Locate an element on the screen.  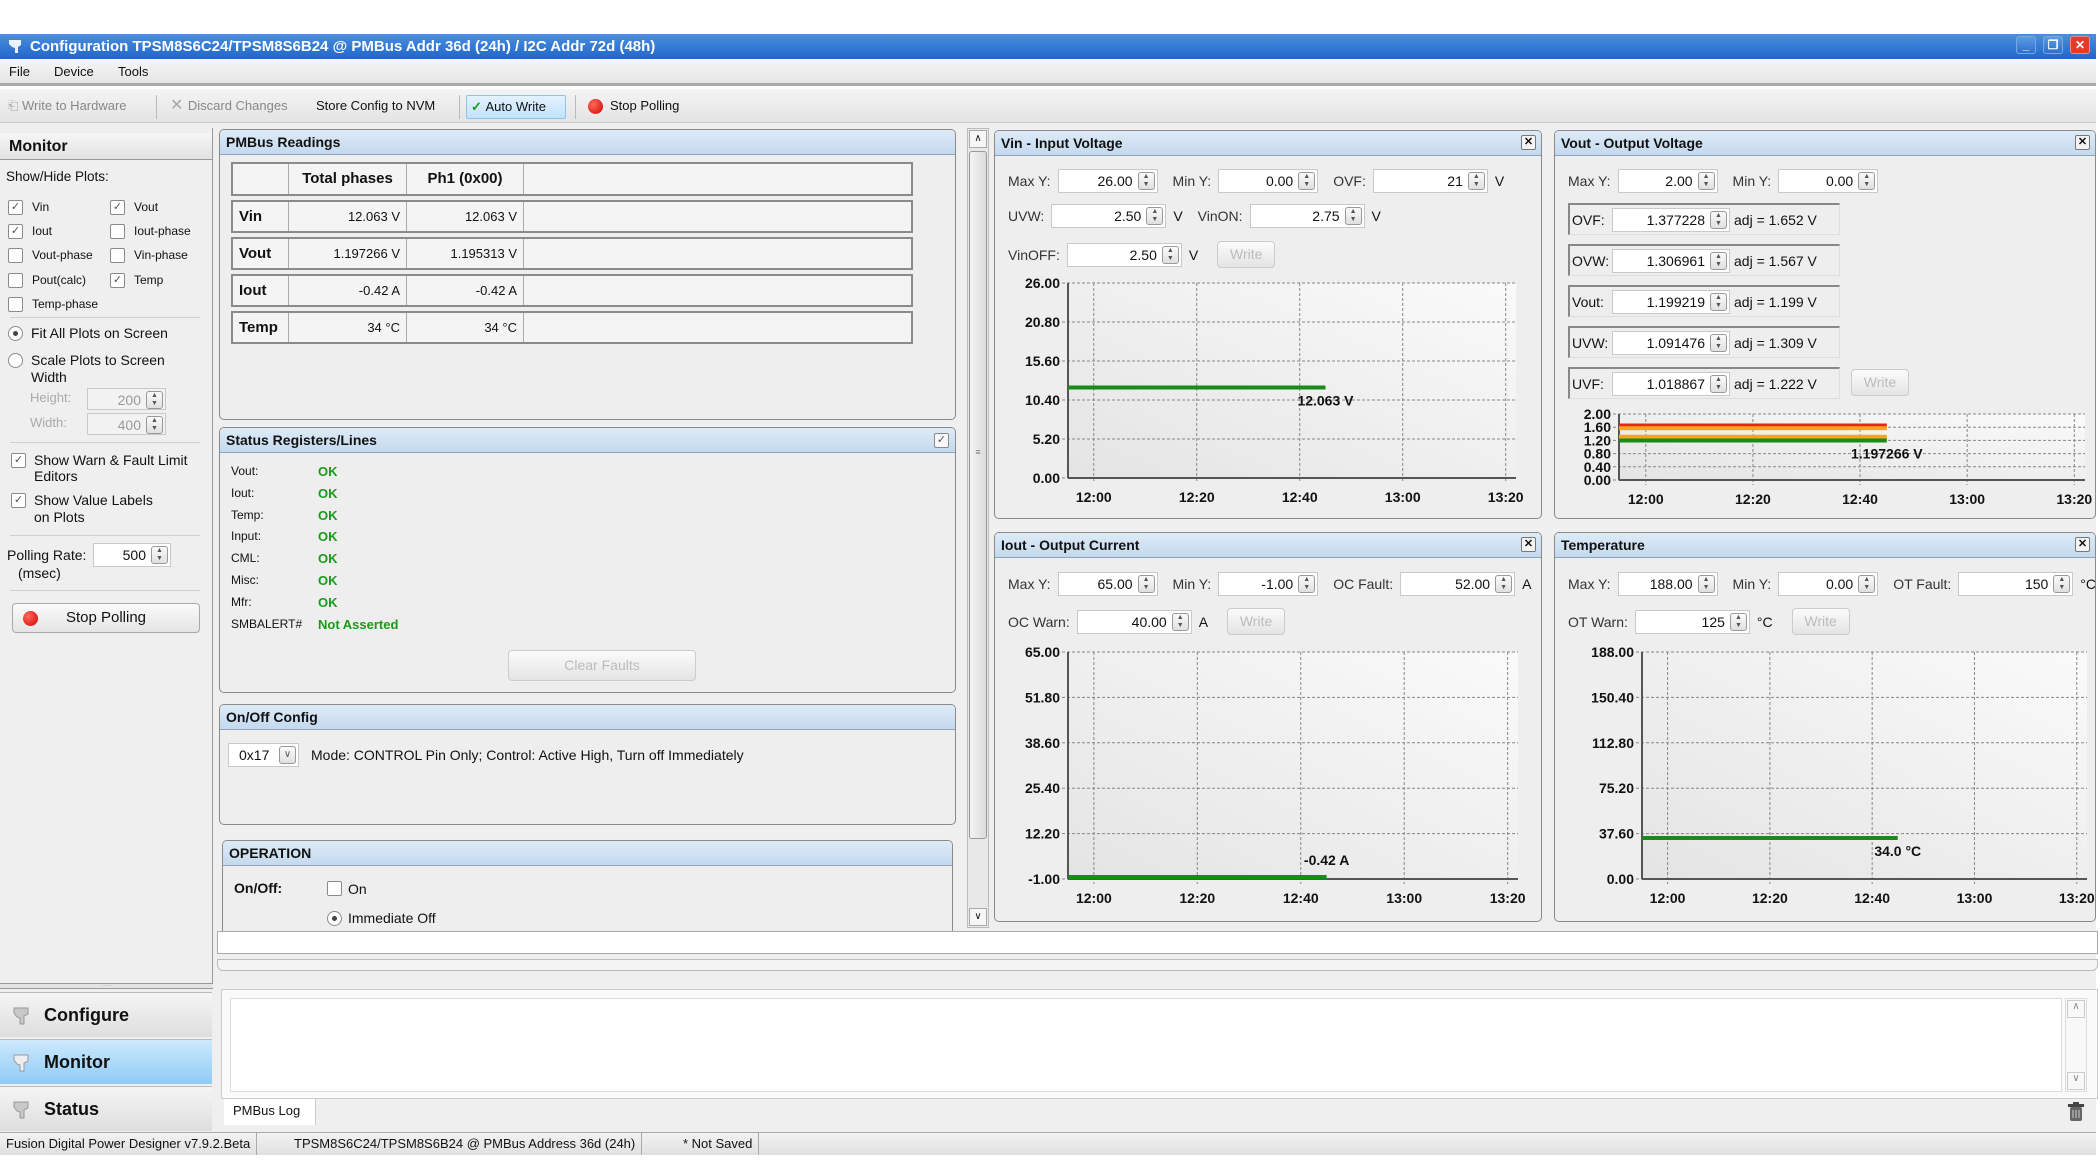
plot-toggle-label: Temp is located at coordinates (149, 280).